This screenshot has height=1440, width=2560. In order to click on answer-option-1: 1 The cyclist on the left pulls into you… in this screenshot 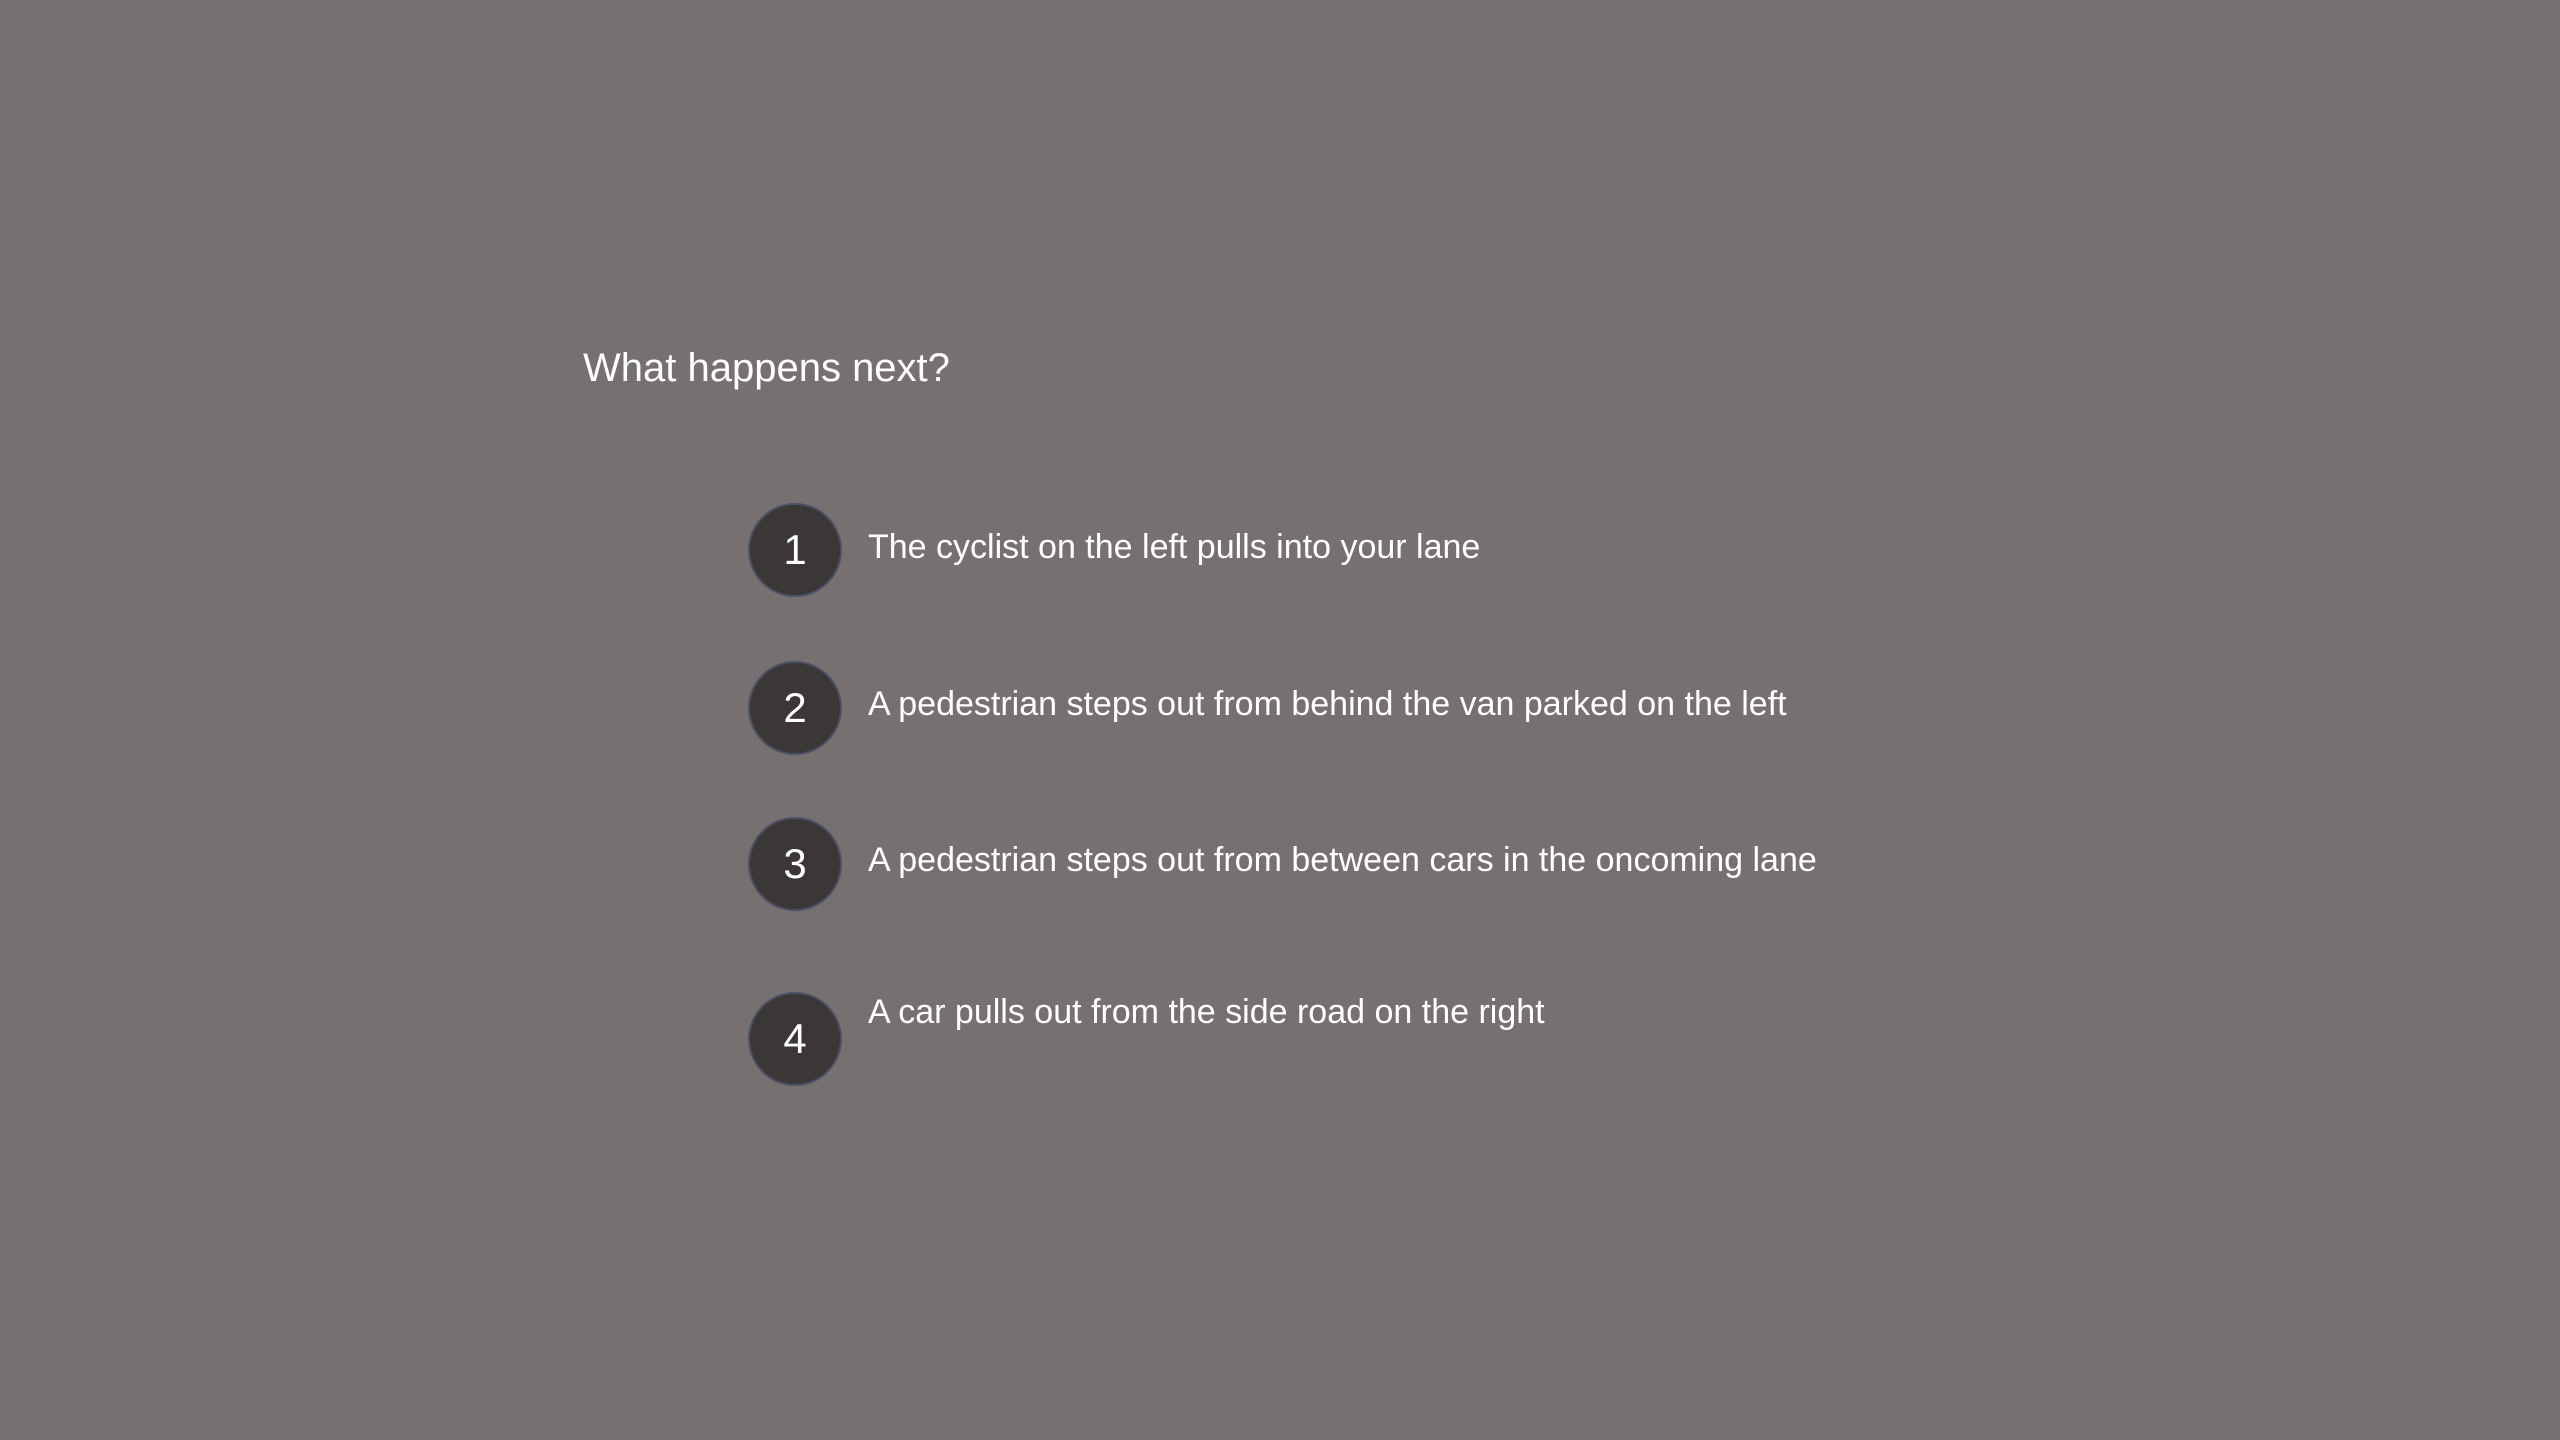, I will do `click(1114, 550)`.